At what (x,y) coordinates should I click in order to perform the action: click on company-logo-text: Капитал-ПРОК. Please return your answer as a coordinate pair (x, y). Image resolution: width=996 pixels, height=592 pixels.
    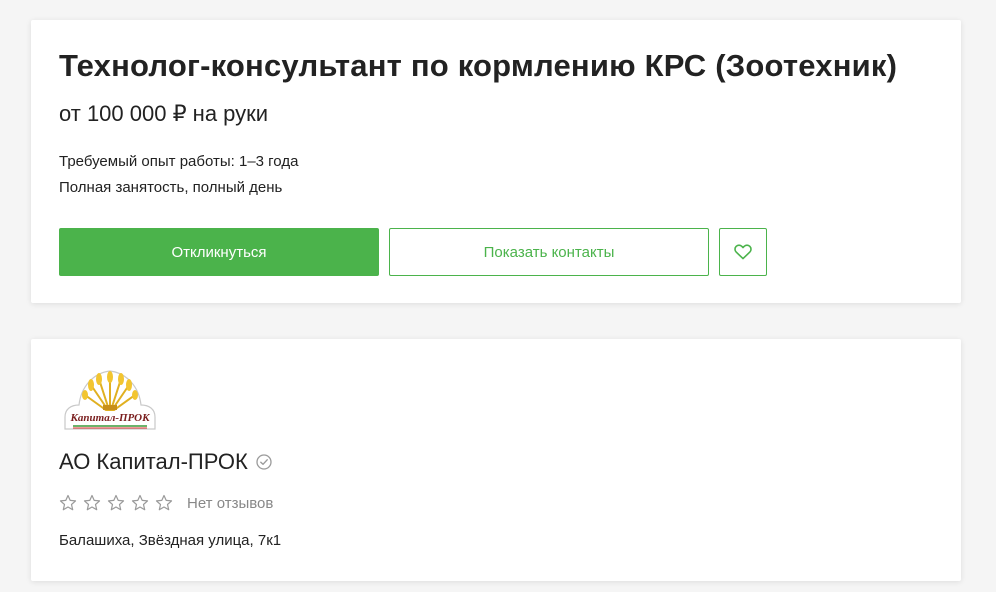
    Looking at the image, I should click on (109, 418).